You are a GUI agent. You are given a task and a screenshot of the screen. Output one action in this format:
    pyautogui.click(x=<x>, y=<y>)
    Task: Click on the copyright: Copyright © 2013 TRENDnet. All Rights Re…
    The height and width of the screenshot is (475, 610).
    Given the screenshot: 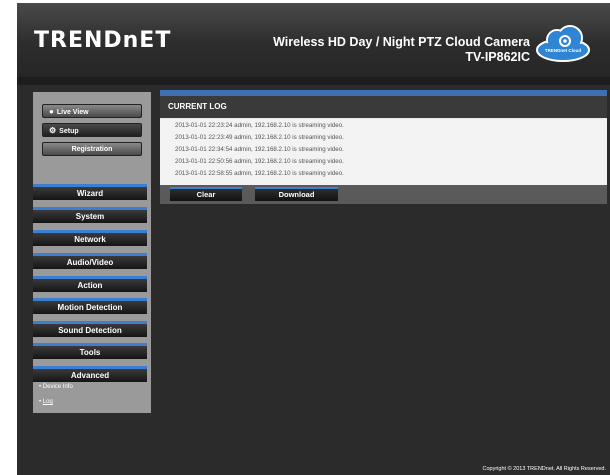 What is the action you would take?
    pyautogui.click(x=544, y=469)
    